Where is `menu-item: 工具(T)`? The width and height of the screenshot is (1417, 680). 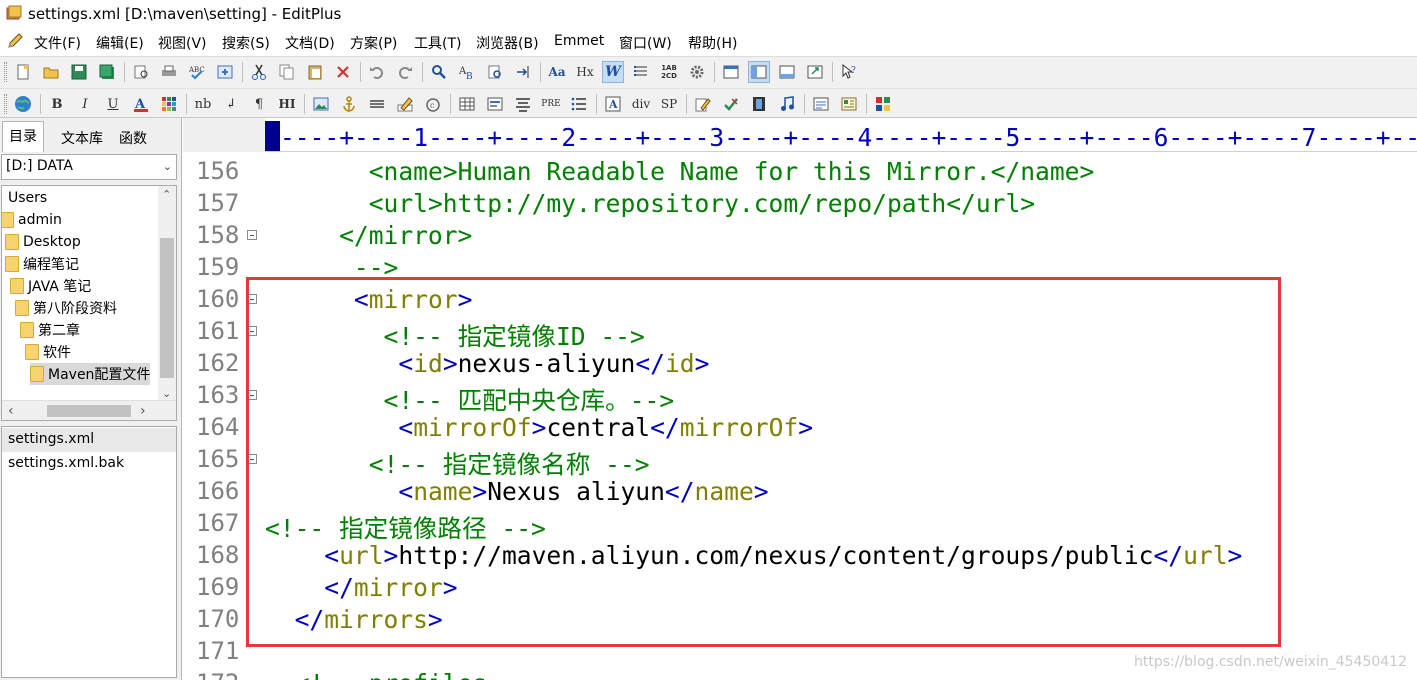
menu-item: 工具(T) is located at coordinates (437, 43).